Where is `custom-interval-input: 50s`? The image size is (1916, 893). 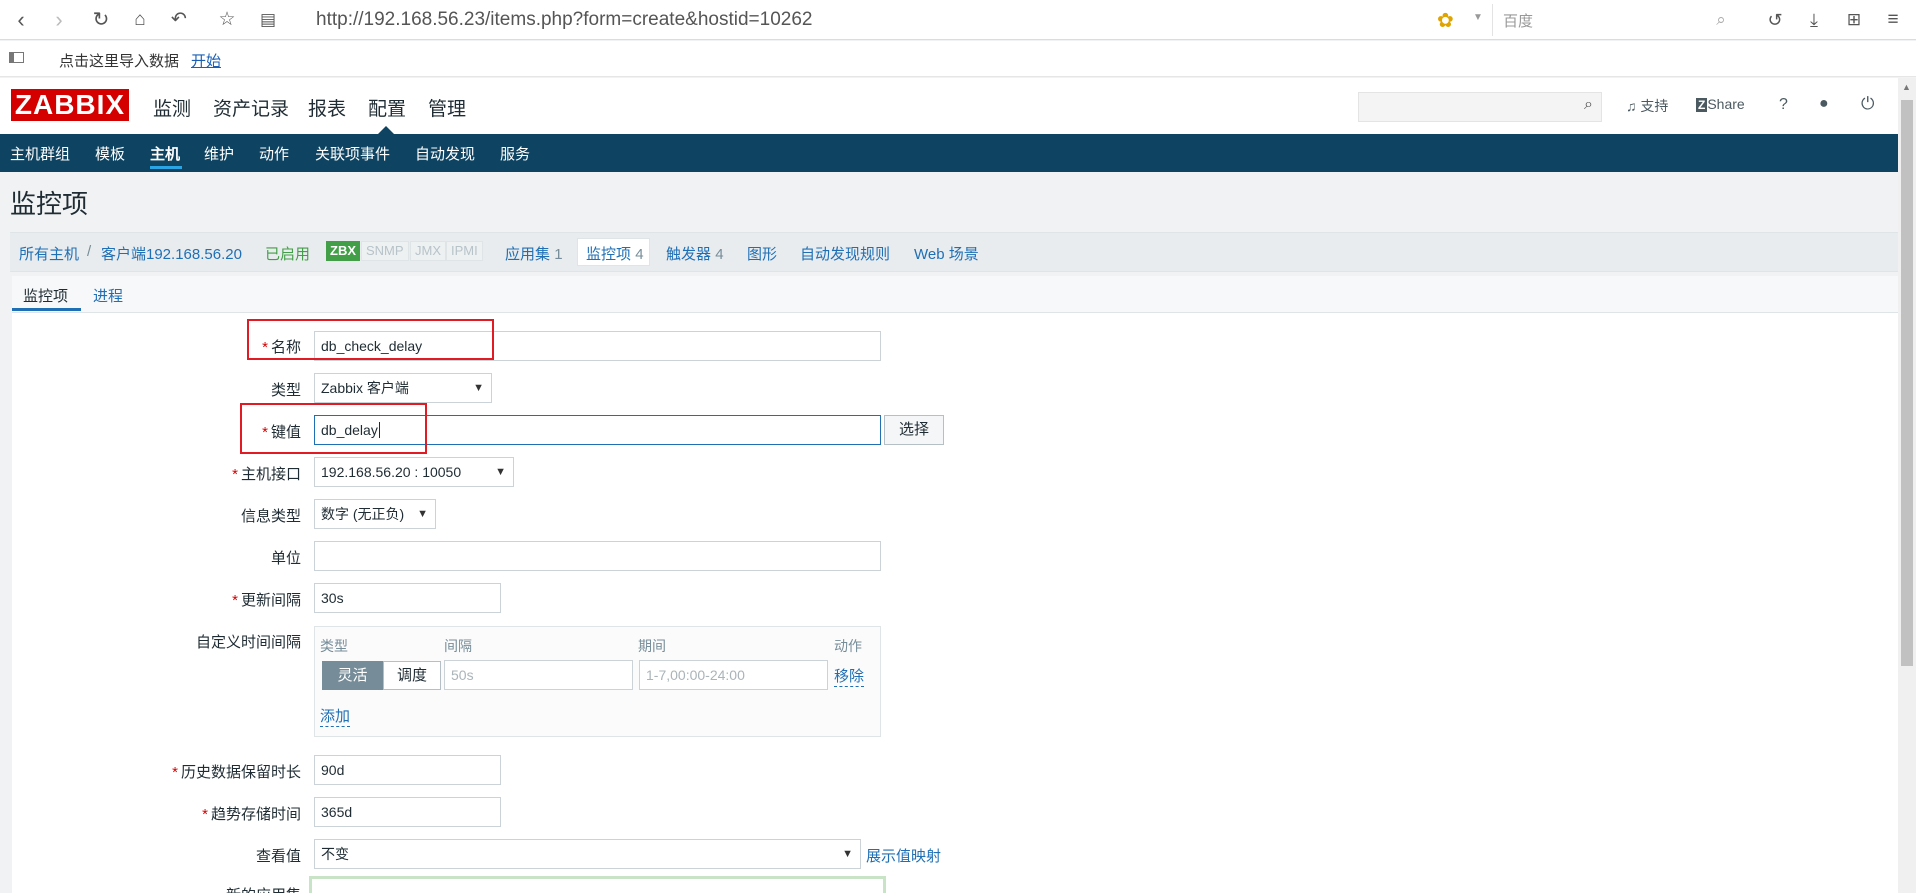
custom-interval-input: 50s is located at coordinates (538, 675).